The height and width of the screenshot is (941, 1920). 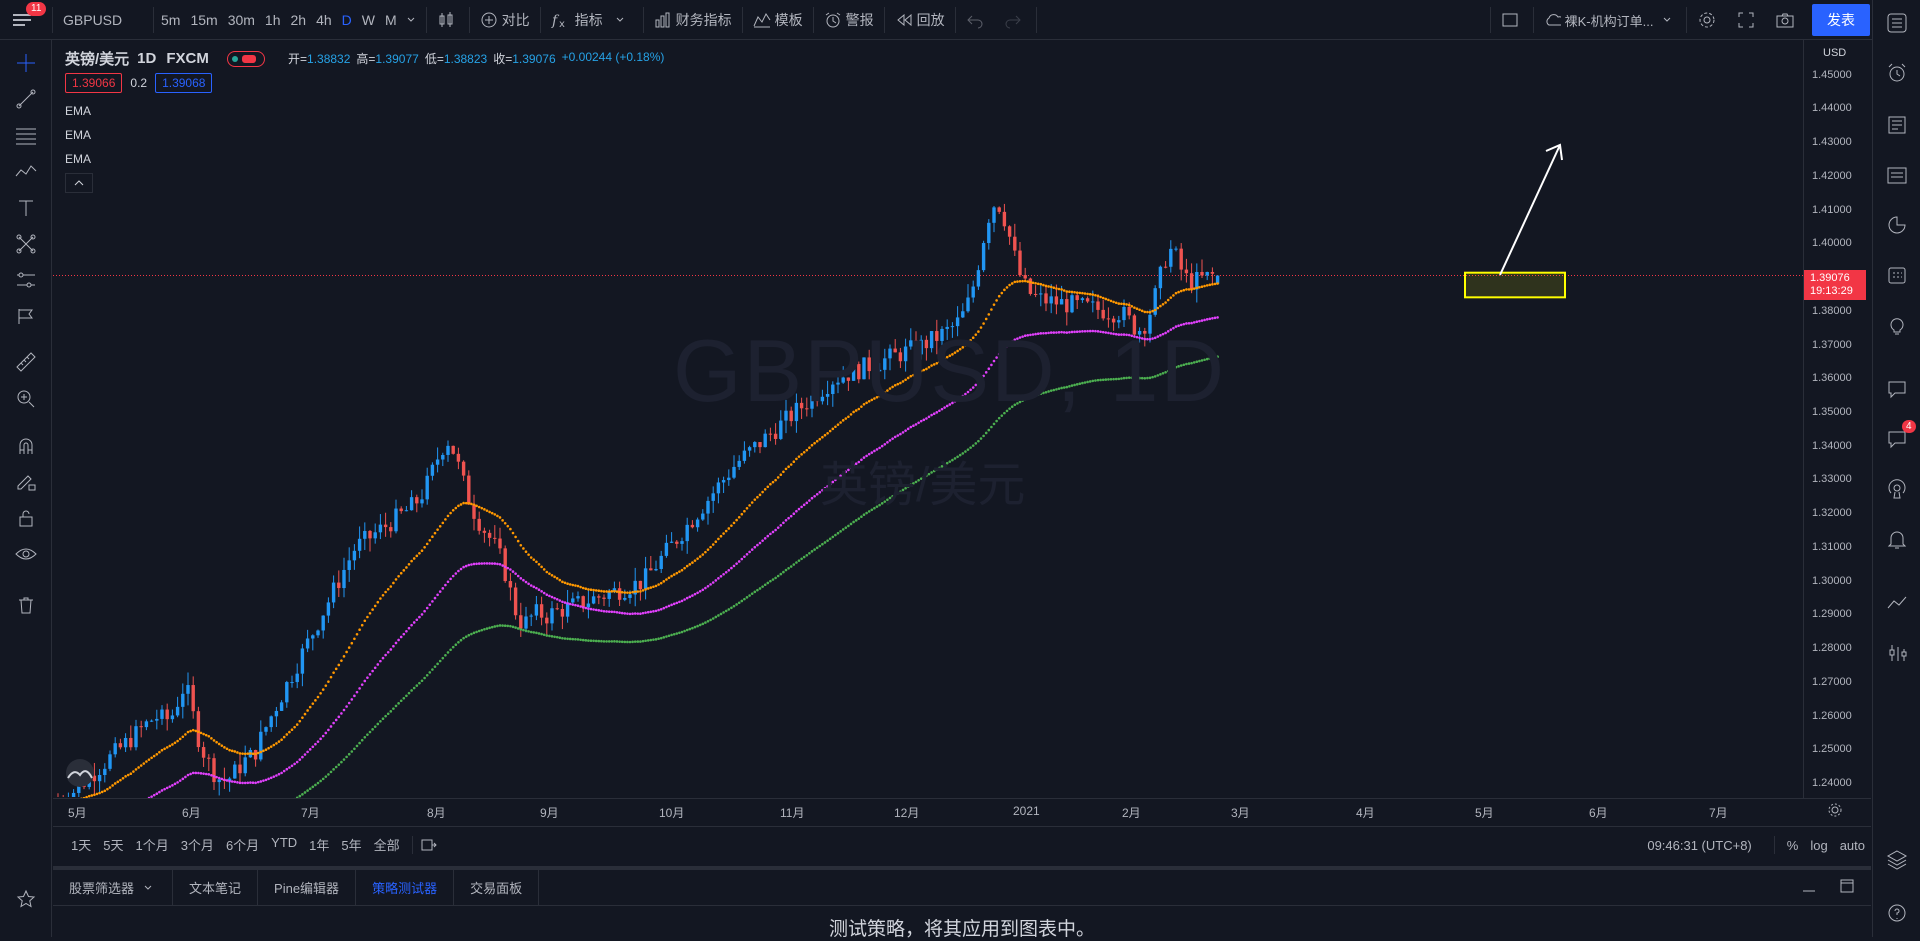 What do you see at coordinates (26, 899) in the screenshot?
I see `favorites-tool` at bounding box center [26, 899].